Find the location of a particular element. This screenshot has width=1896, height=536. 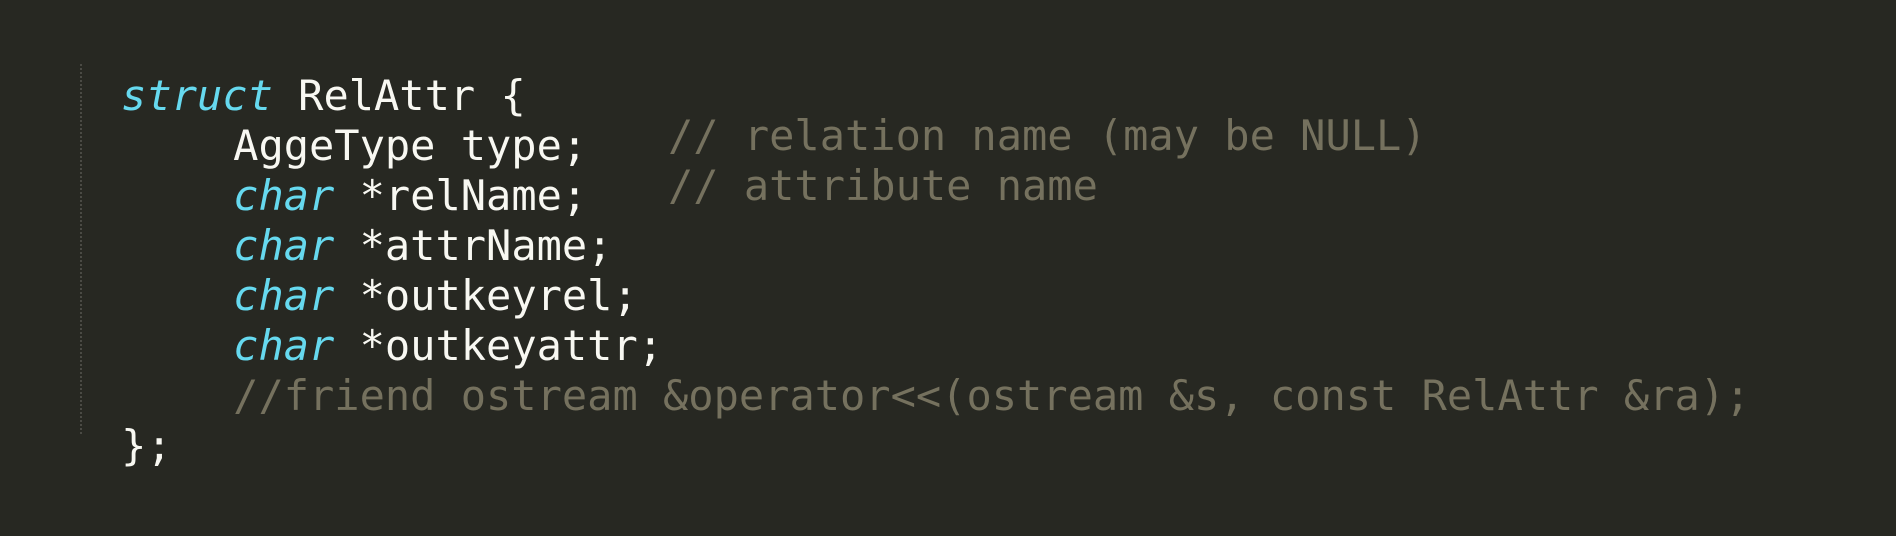

struct-close: }; is located at coordinates (146, 445).